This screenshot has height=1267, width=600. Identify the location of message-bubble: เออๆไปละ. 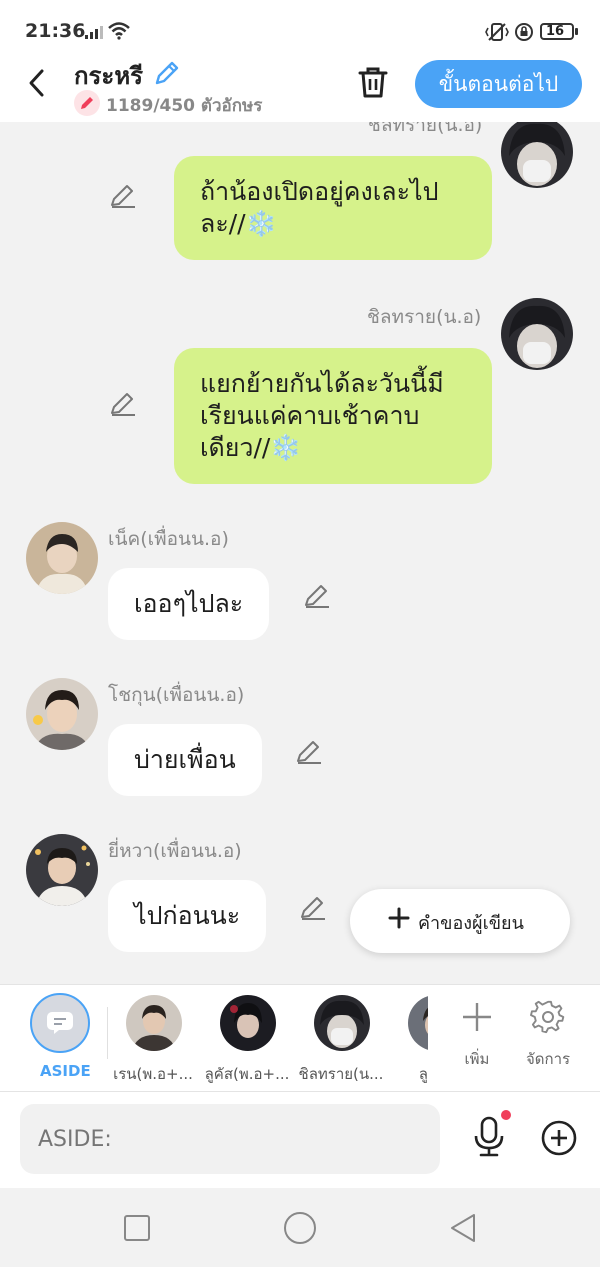
(189, 604).